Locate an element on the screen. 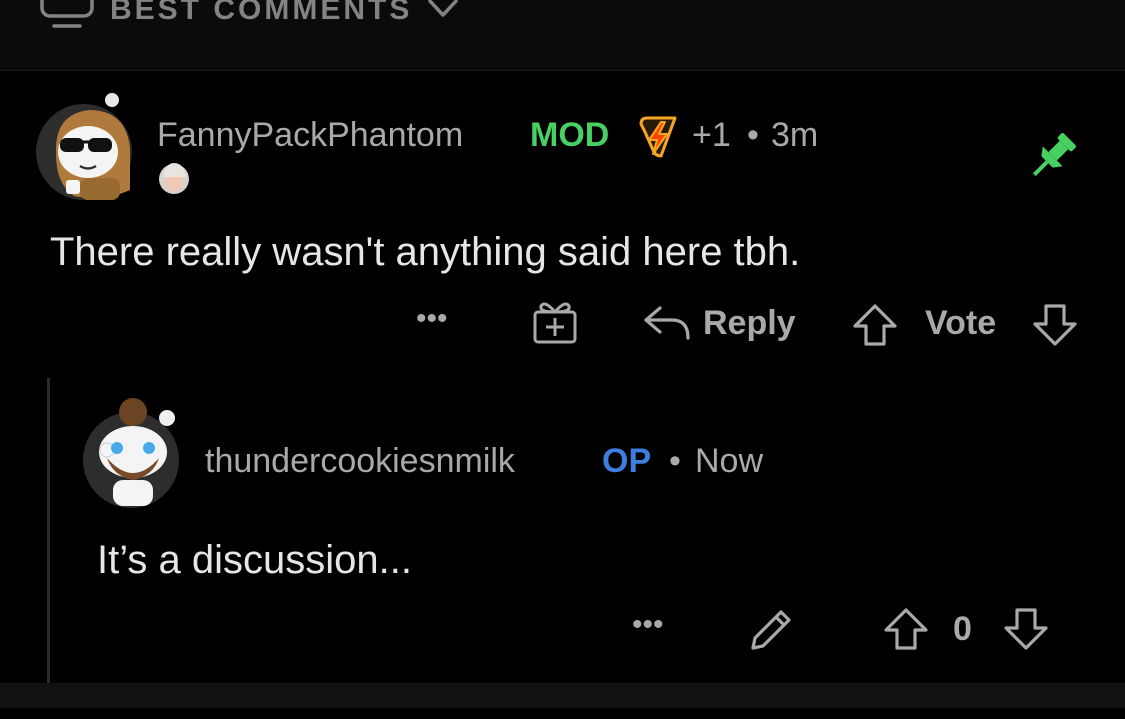  sort-label: BEST COMMENTS is located at coordinates (261, 13).